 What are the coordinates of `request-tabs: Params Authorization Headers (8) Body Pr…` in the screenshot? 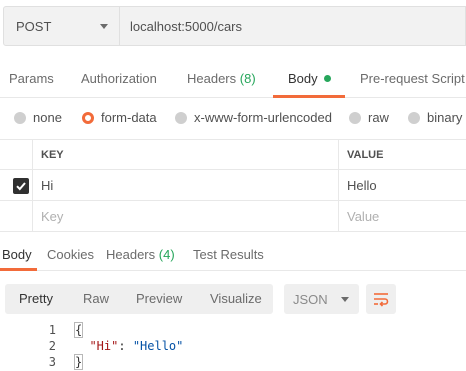 It's located at (233, 80).